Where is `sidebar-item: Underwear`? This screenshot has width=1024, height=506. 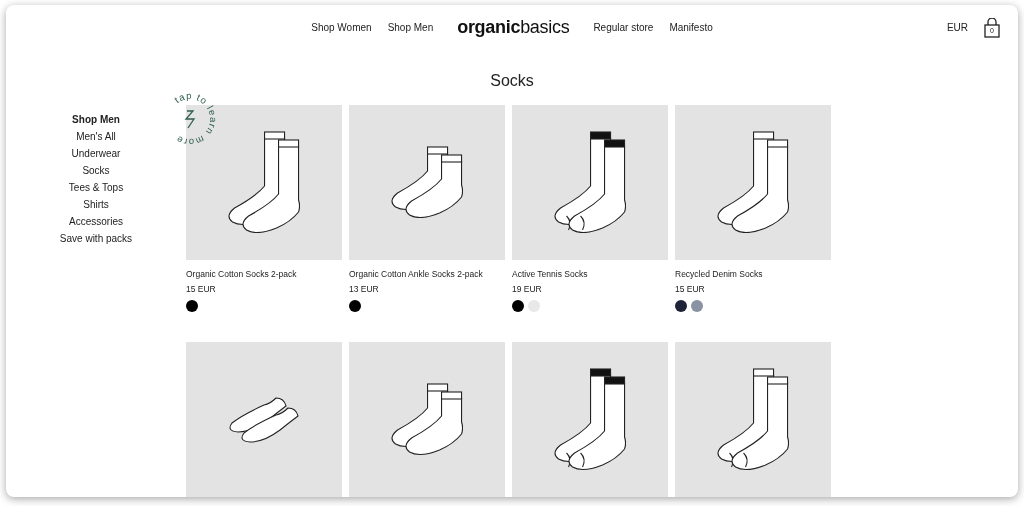
sidebar-item: Underwear is located at coordinates (96, 153).